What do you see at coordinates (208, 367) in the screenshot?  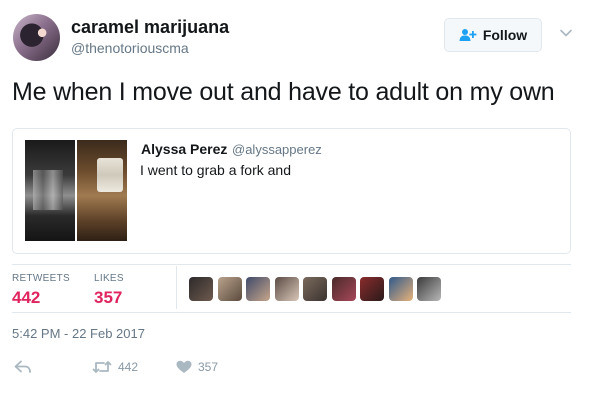 I see `like-count: 357` at bounding box center [208, 367].